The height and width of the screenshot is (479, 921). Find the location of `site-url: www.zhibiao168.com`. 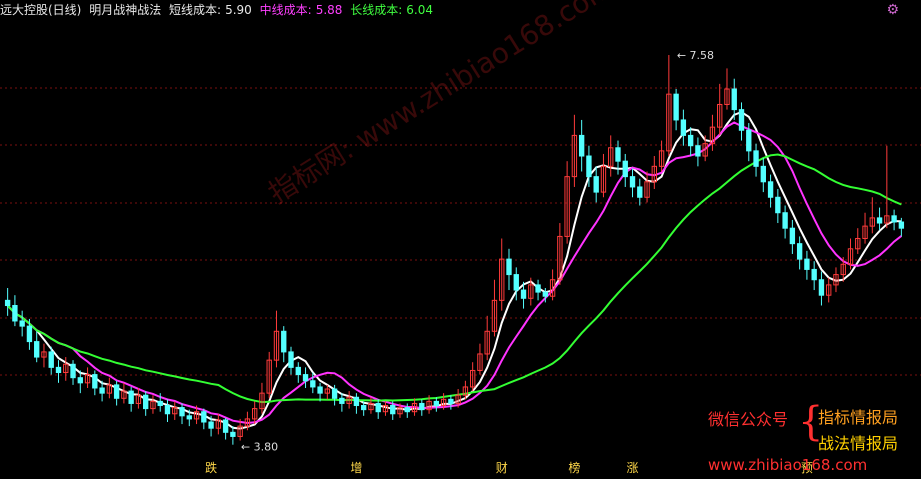

site-url: www.zhibiao168.com is located at coordinates (788, 465).